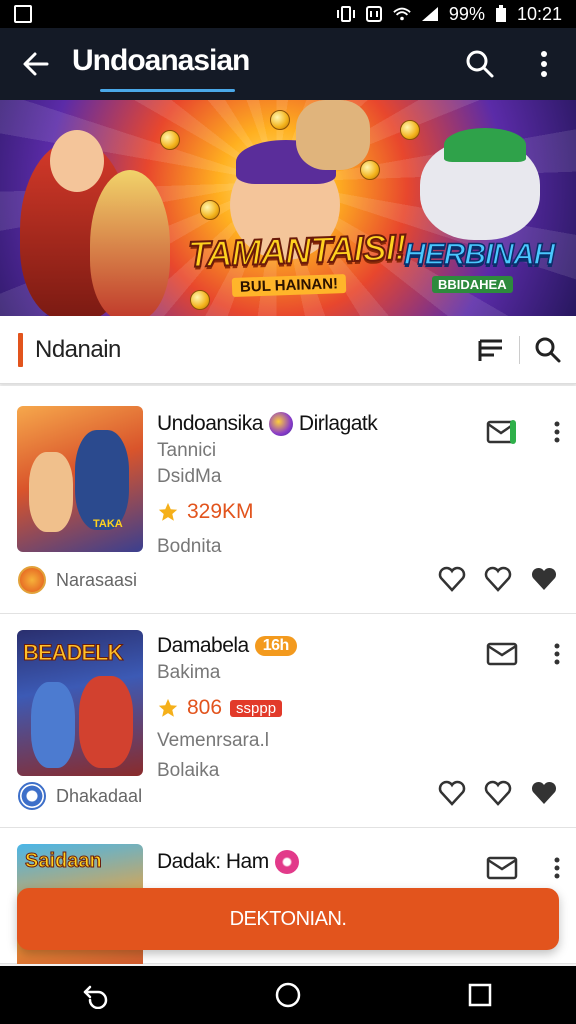 This screenshot has height=1024, width=576. What do you see at coordinates (72, 653) in the screenshot?
I see `thumb-label: BEADELK` at bounding box center [72, 653].